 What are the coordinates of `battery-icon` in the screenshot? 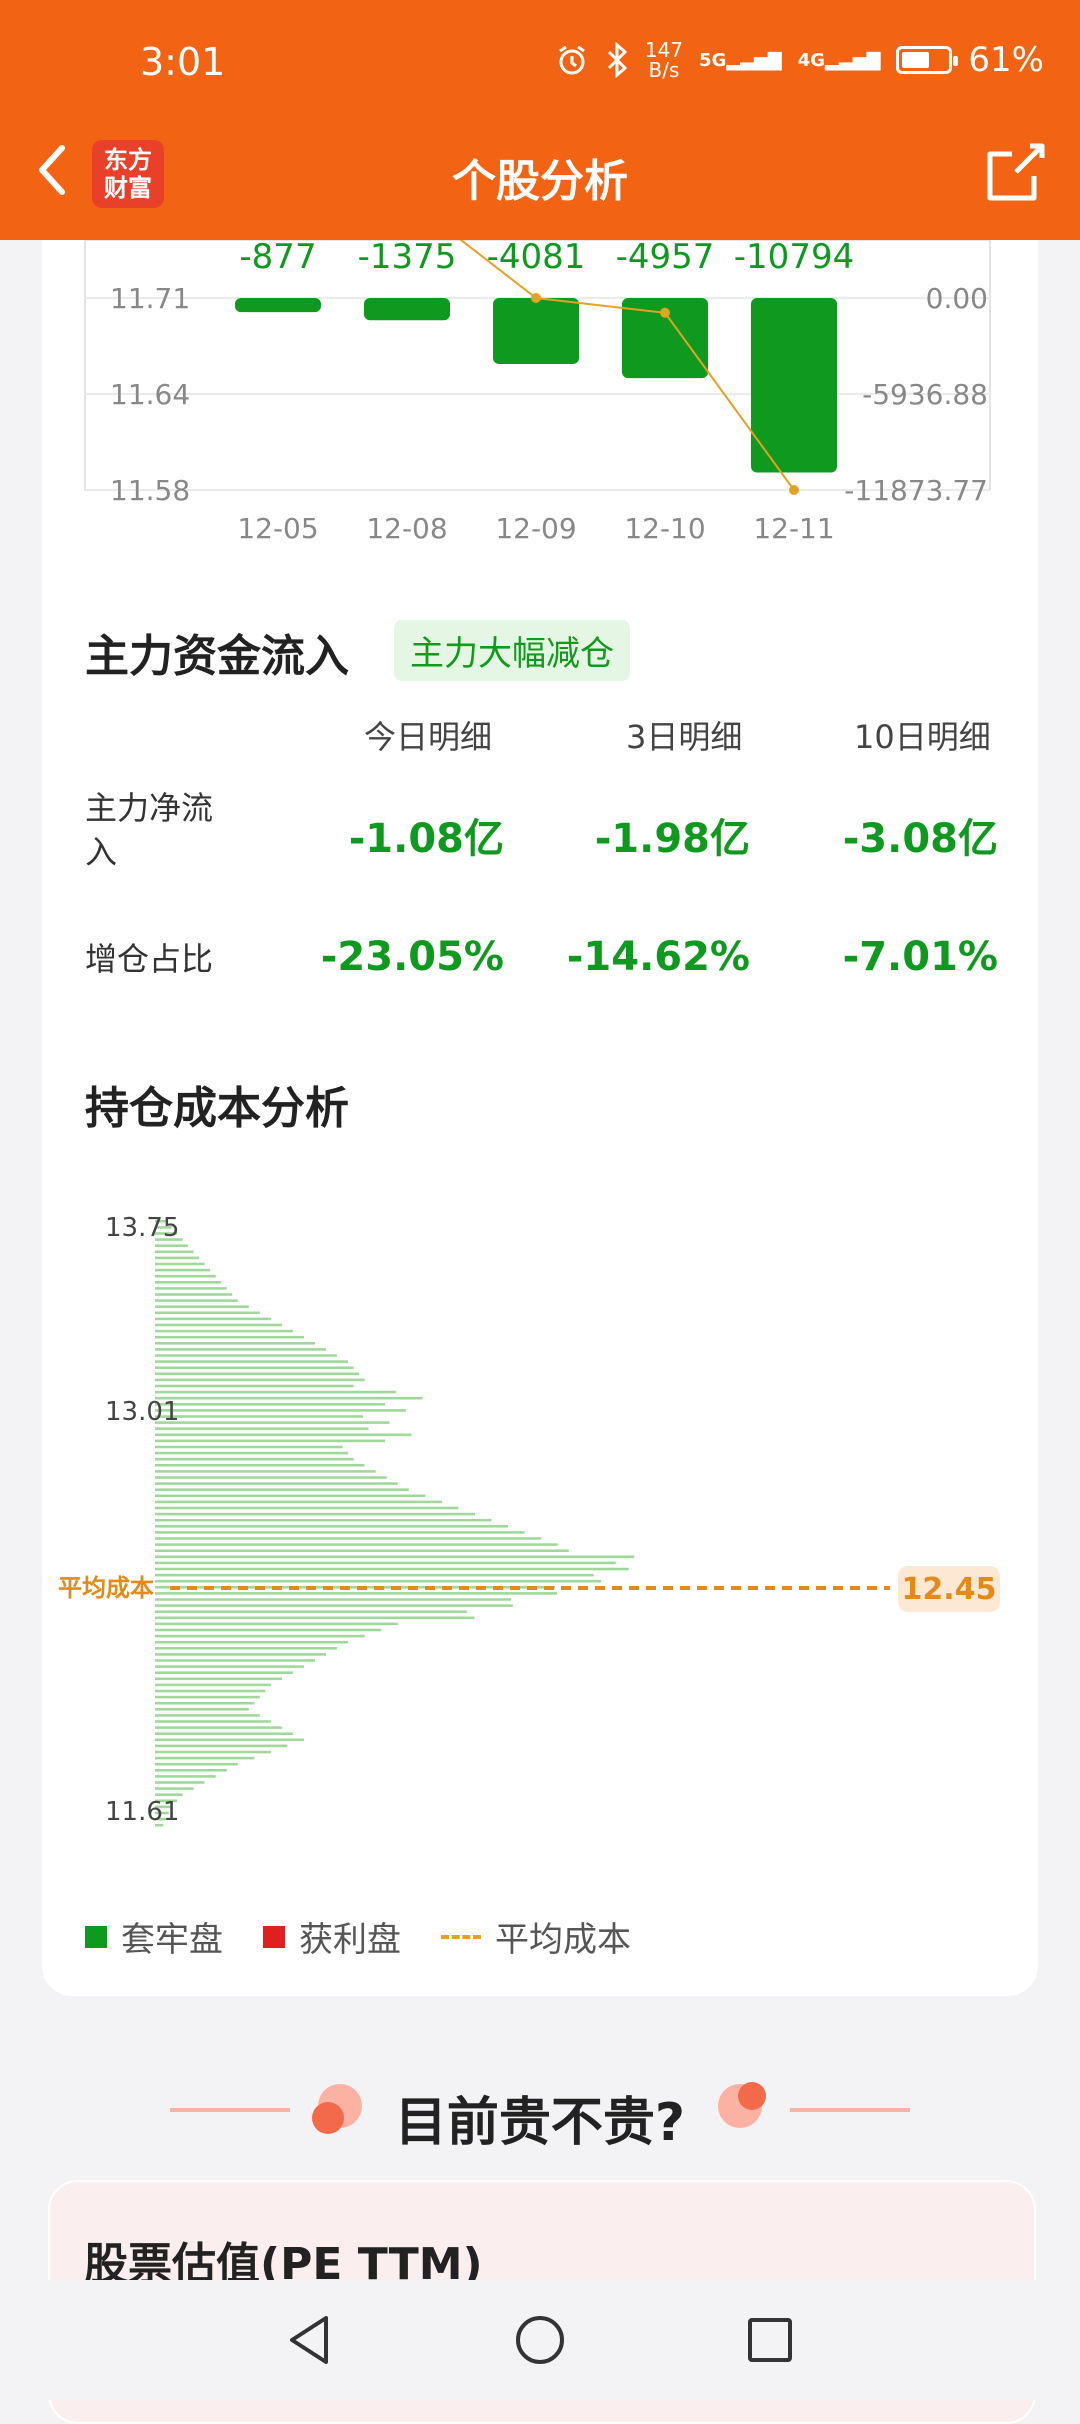 It's located at (927, 60).